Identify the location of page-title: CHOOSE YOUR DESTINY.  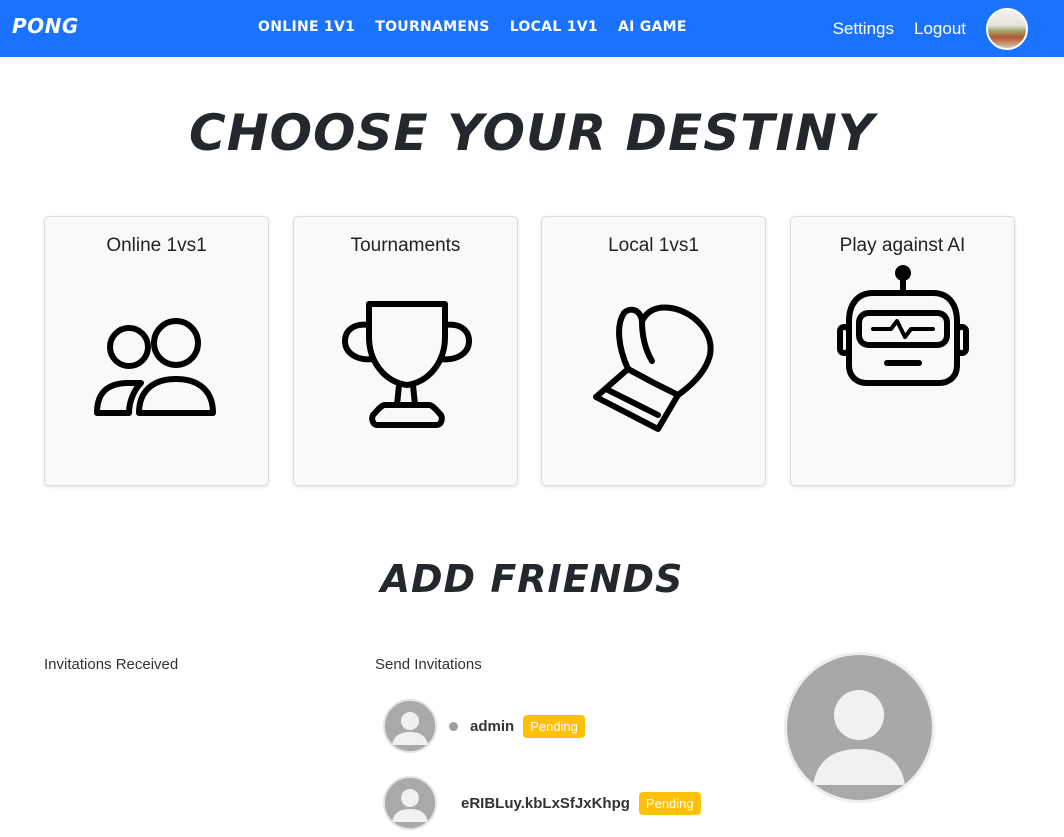
(532, 133).